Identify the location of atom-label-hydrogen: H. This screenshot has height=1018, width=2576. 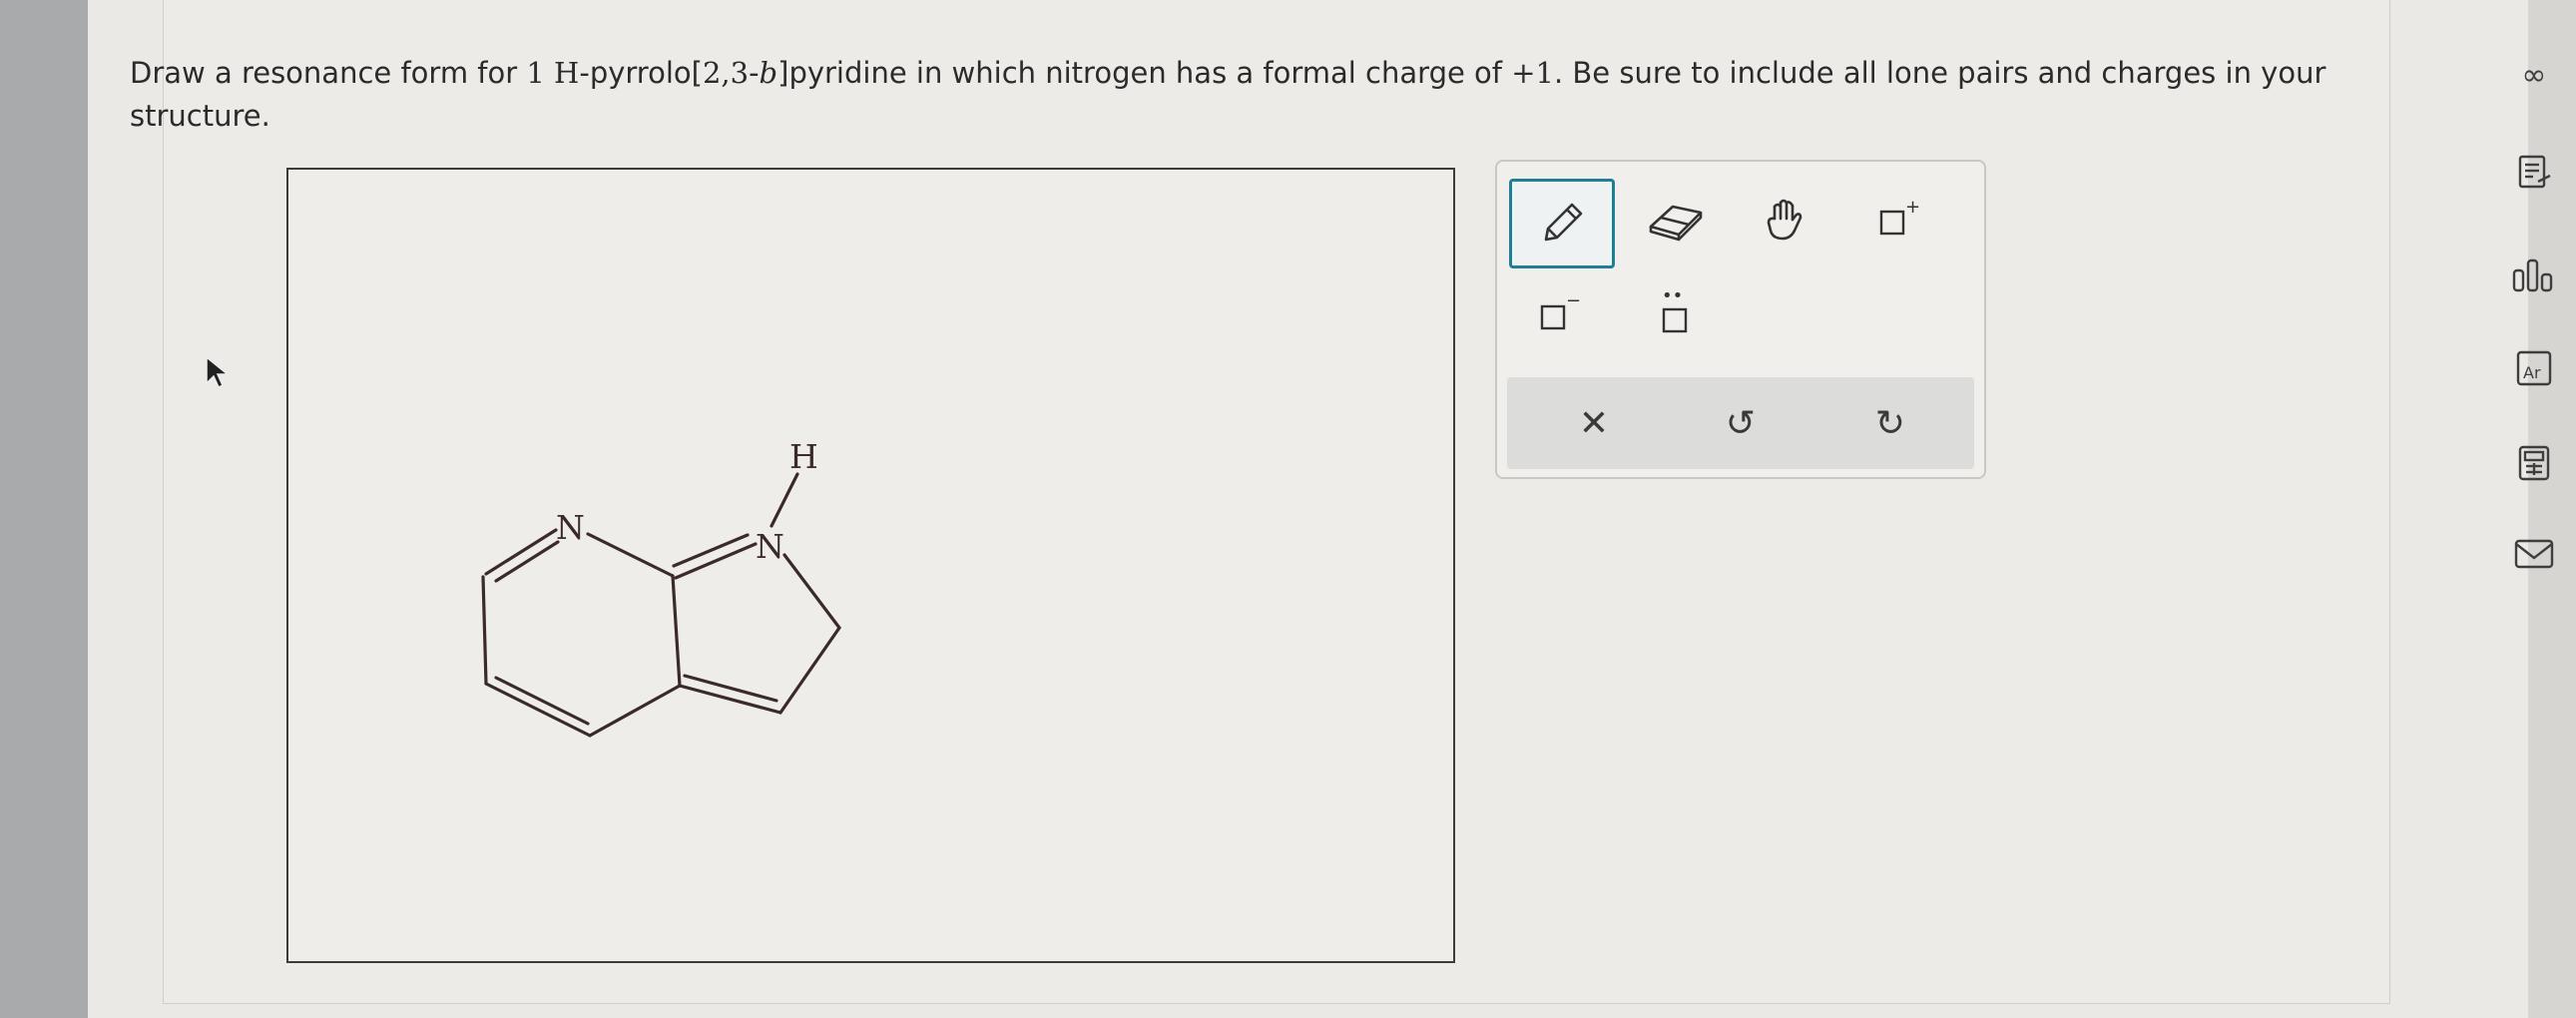
(804, 456).